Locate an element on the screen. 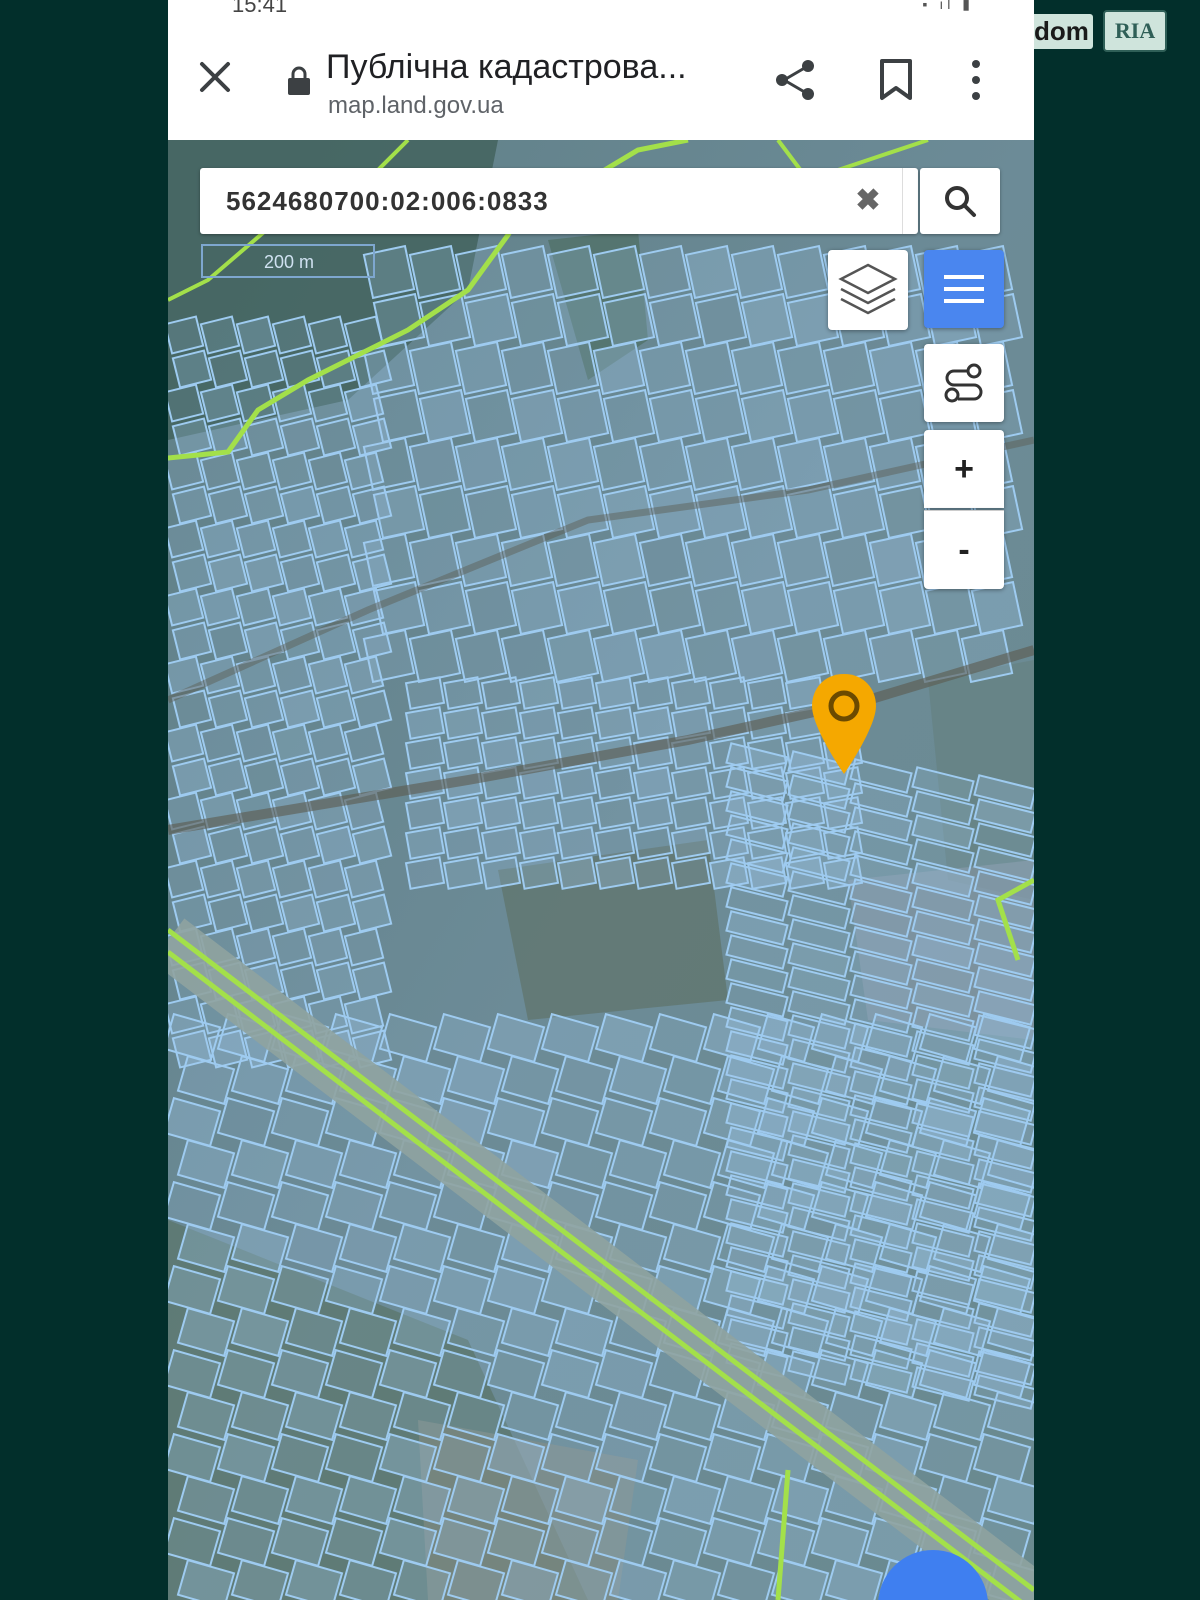 This screenshot has height=1600, width=1200. clear-search-icon: ✖ is located at coordinates (868, 200).